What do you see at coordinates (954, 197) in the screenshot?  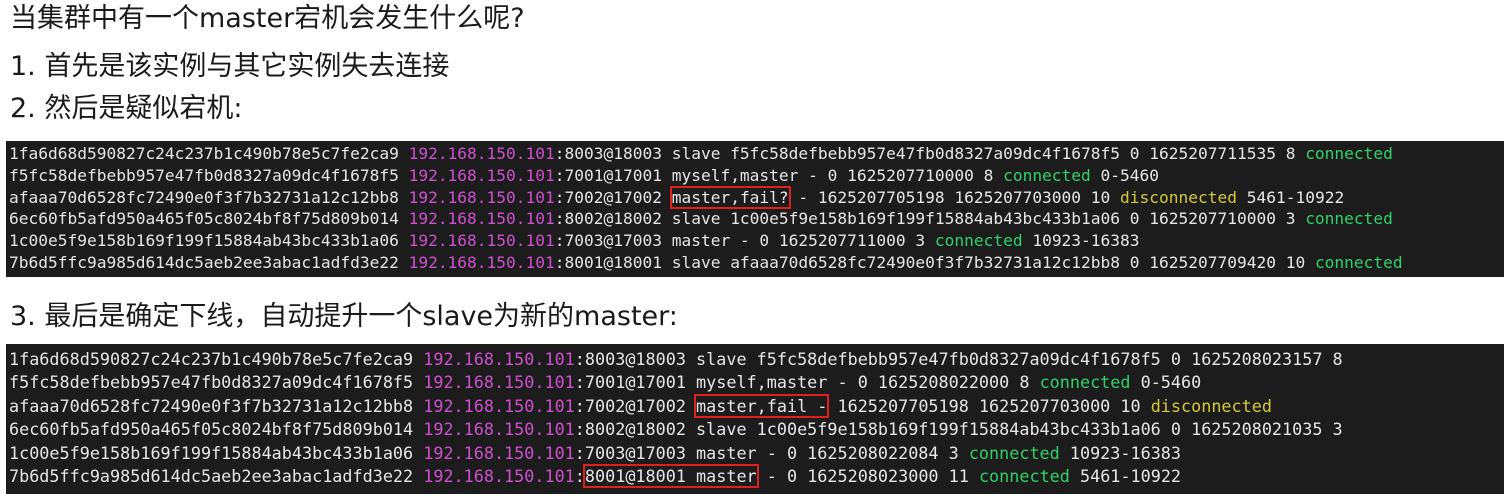 I see `node-info: - 1625207705198 1625207703000 10` at bounding box center [954, 197].